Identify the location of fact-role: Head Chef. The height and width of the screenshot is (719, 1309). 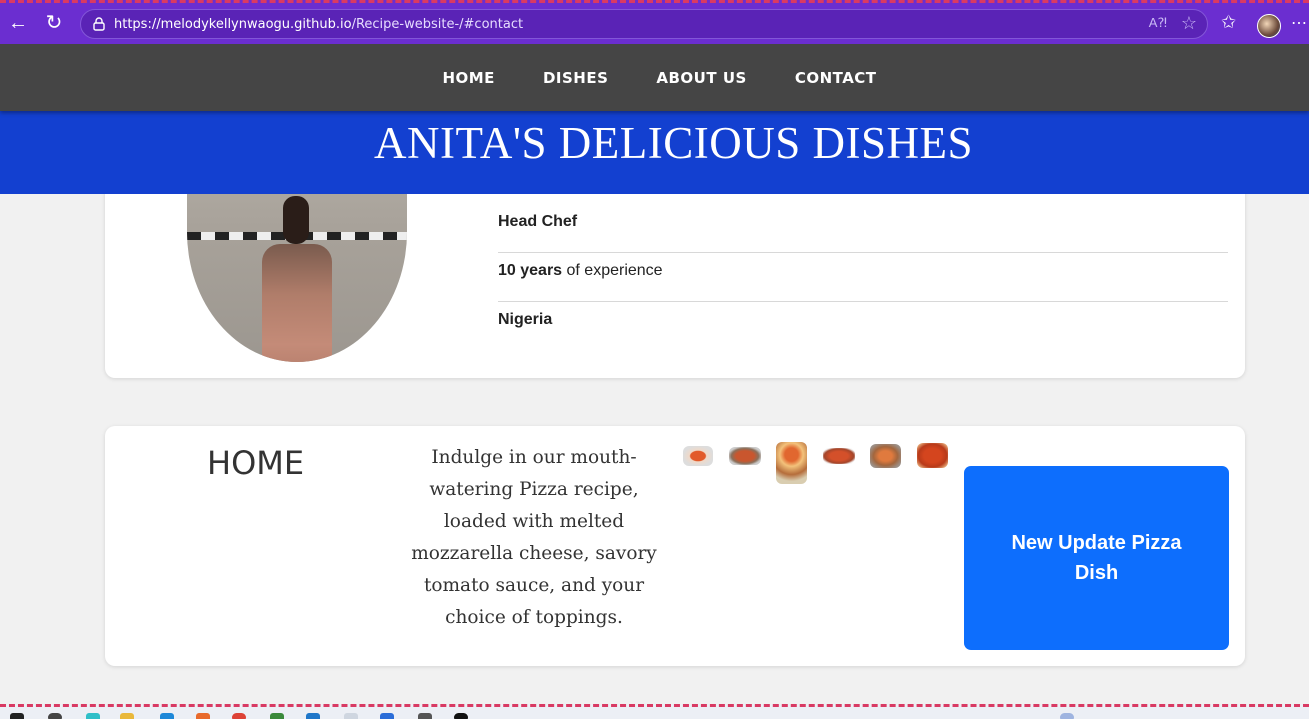
(863, 228).